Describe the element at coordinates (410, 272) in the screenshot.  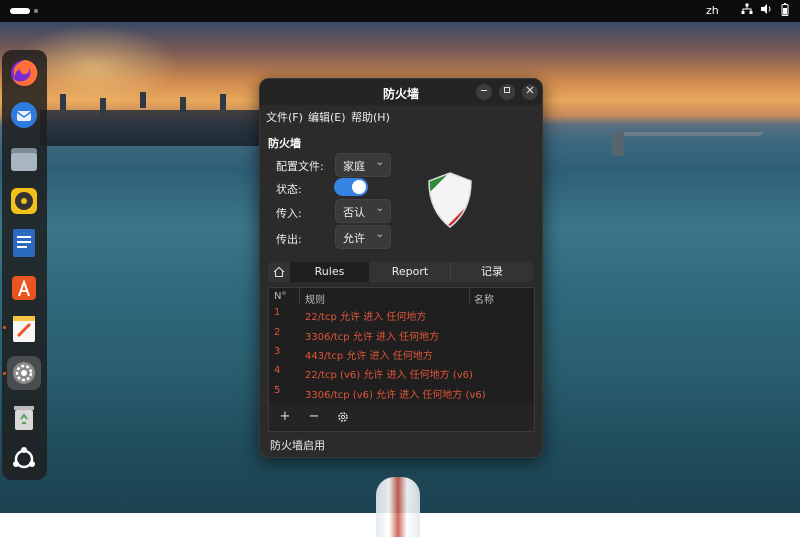
I see `tab-report: Report` at that location.